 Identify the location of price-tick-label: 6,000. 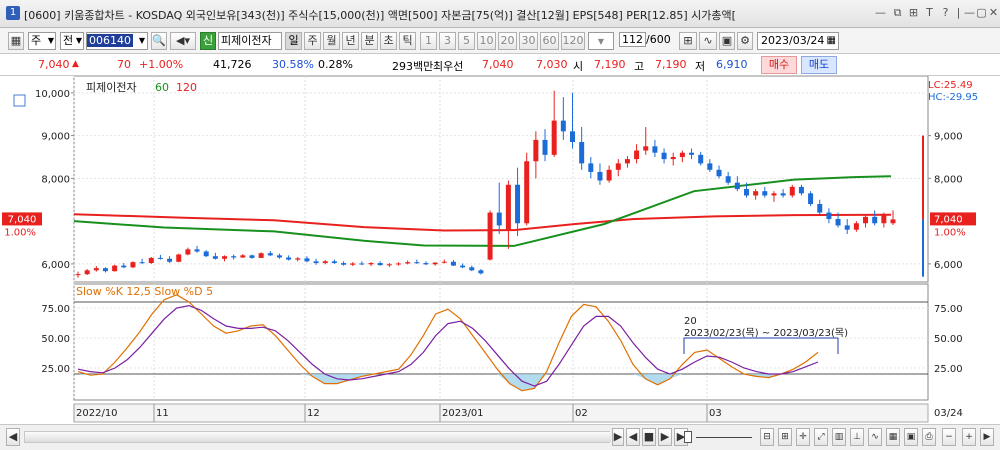
(55, 265).